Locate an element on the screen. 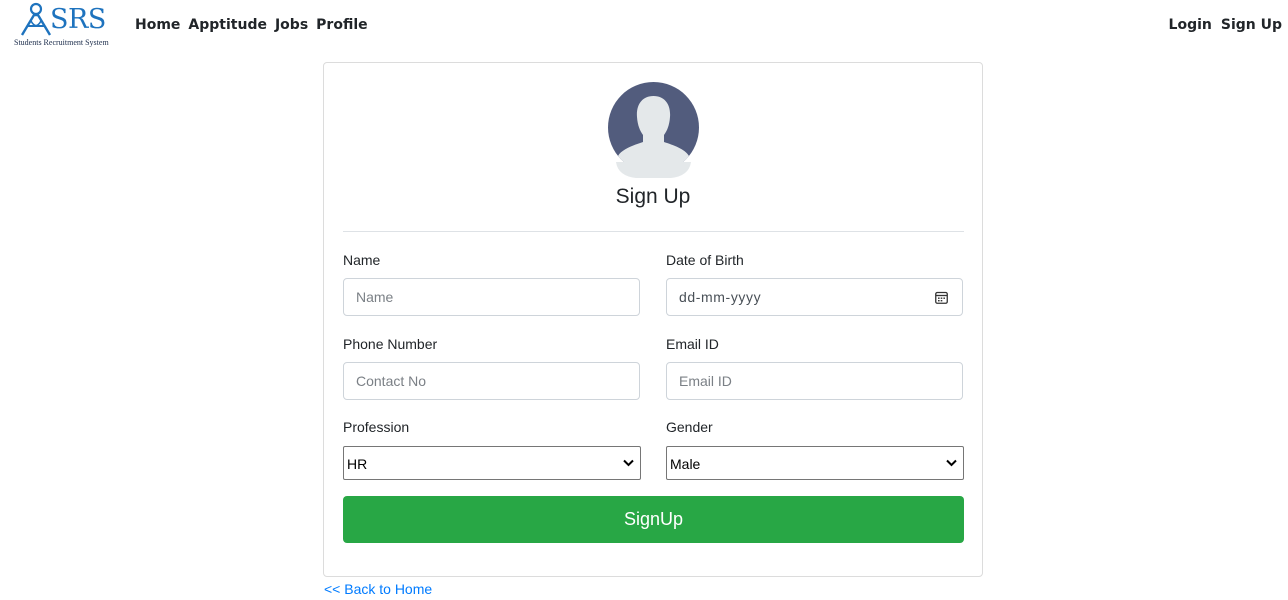 This screenshot has width=1288, height=600. nav-jobs-link: Jobs is located at coordinates (291, 25).